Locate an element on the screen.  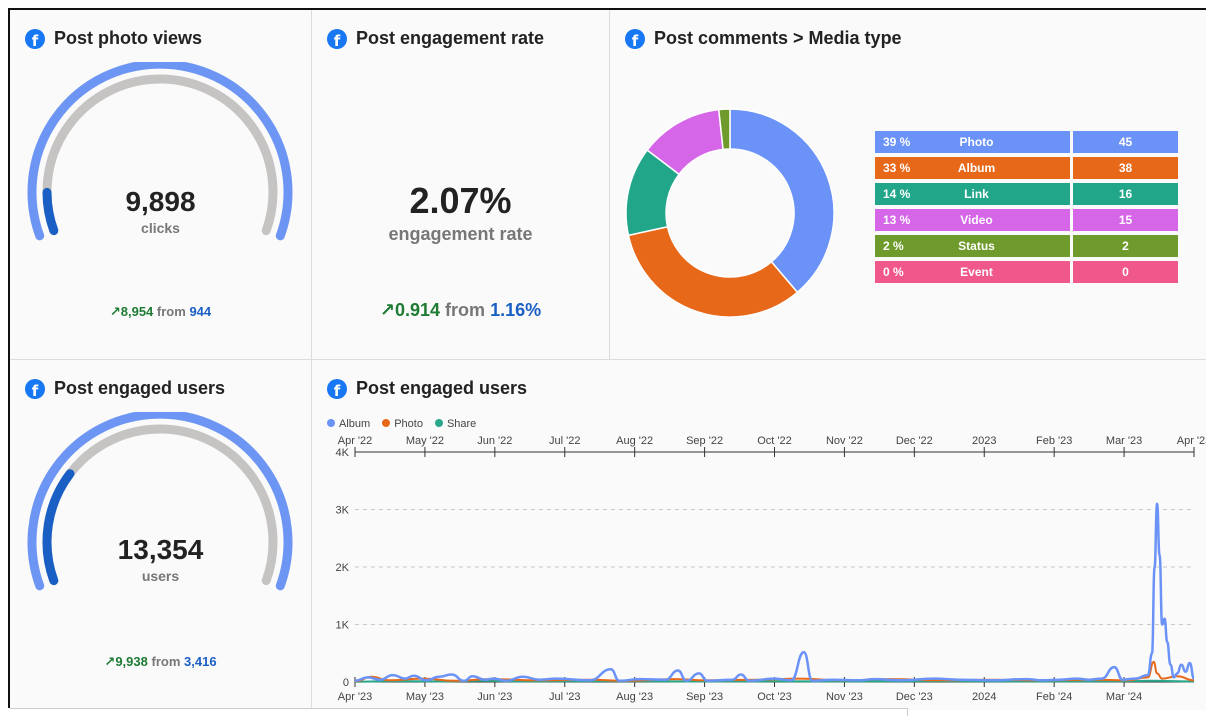
media-row-label: 33 % Album is located at coordinates (972, 168).